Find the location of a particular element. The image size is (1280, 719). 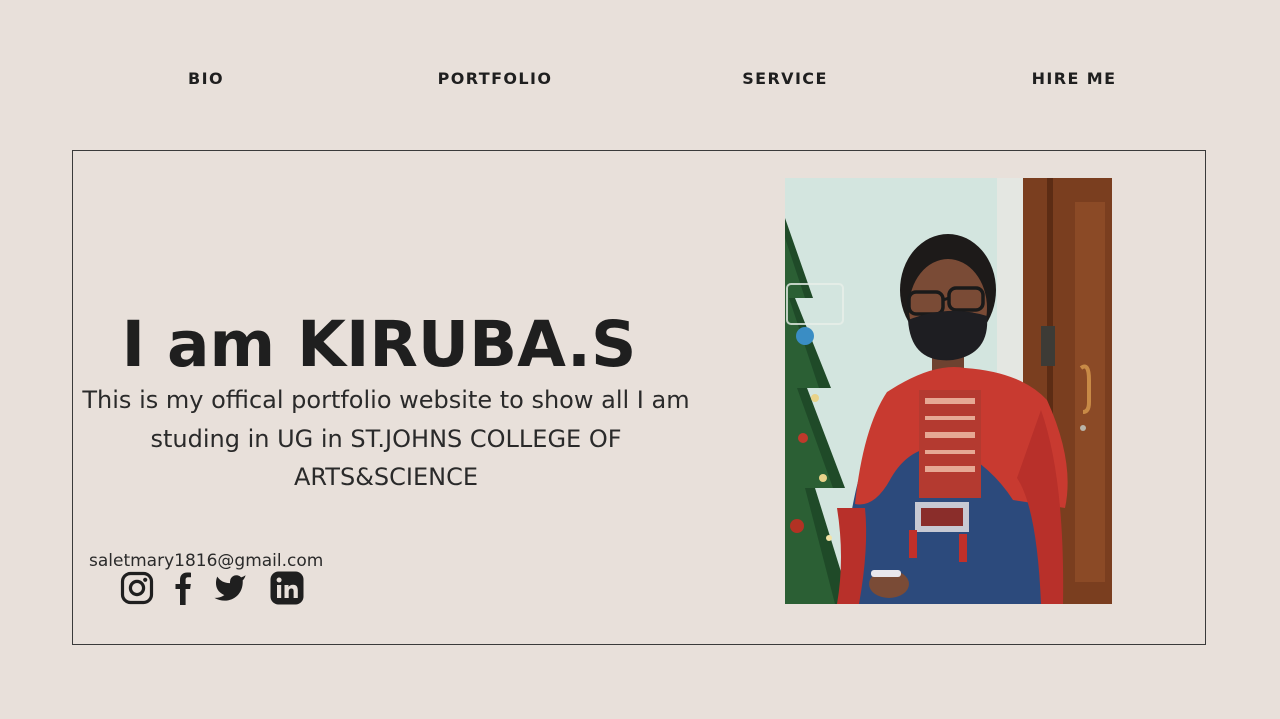

instagram-icon is located at coordinates (137, 588).